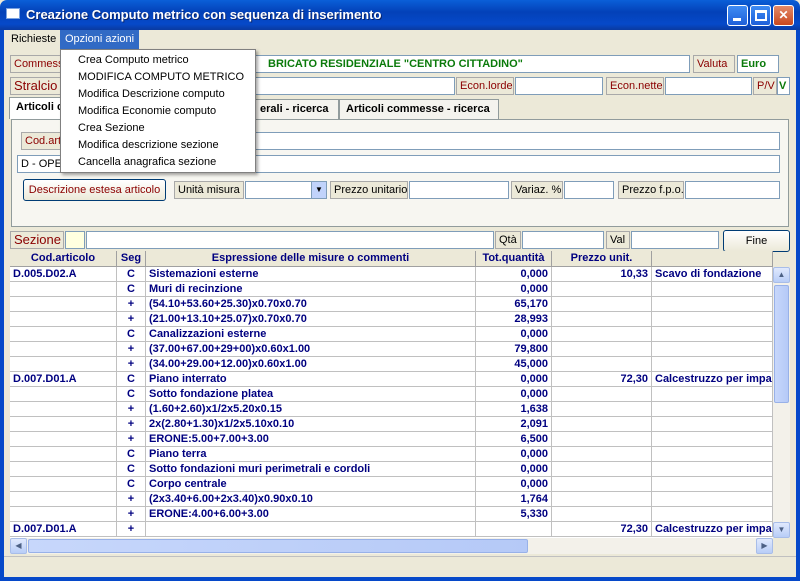  Describe the element at coordinates (63, 379) in the screenshot. I see `table-cell: D.007.D01.A` at that location.